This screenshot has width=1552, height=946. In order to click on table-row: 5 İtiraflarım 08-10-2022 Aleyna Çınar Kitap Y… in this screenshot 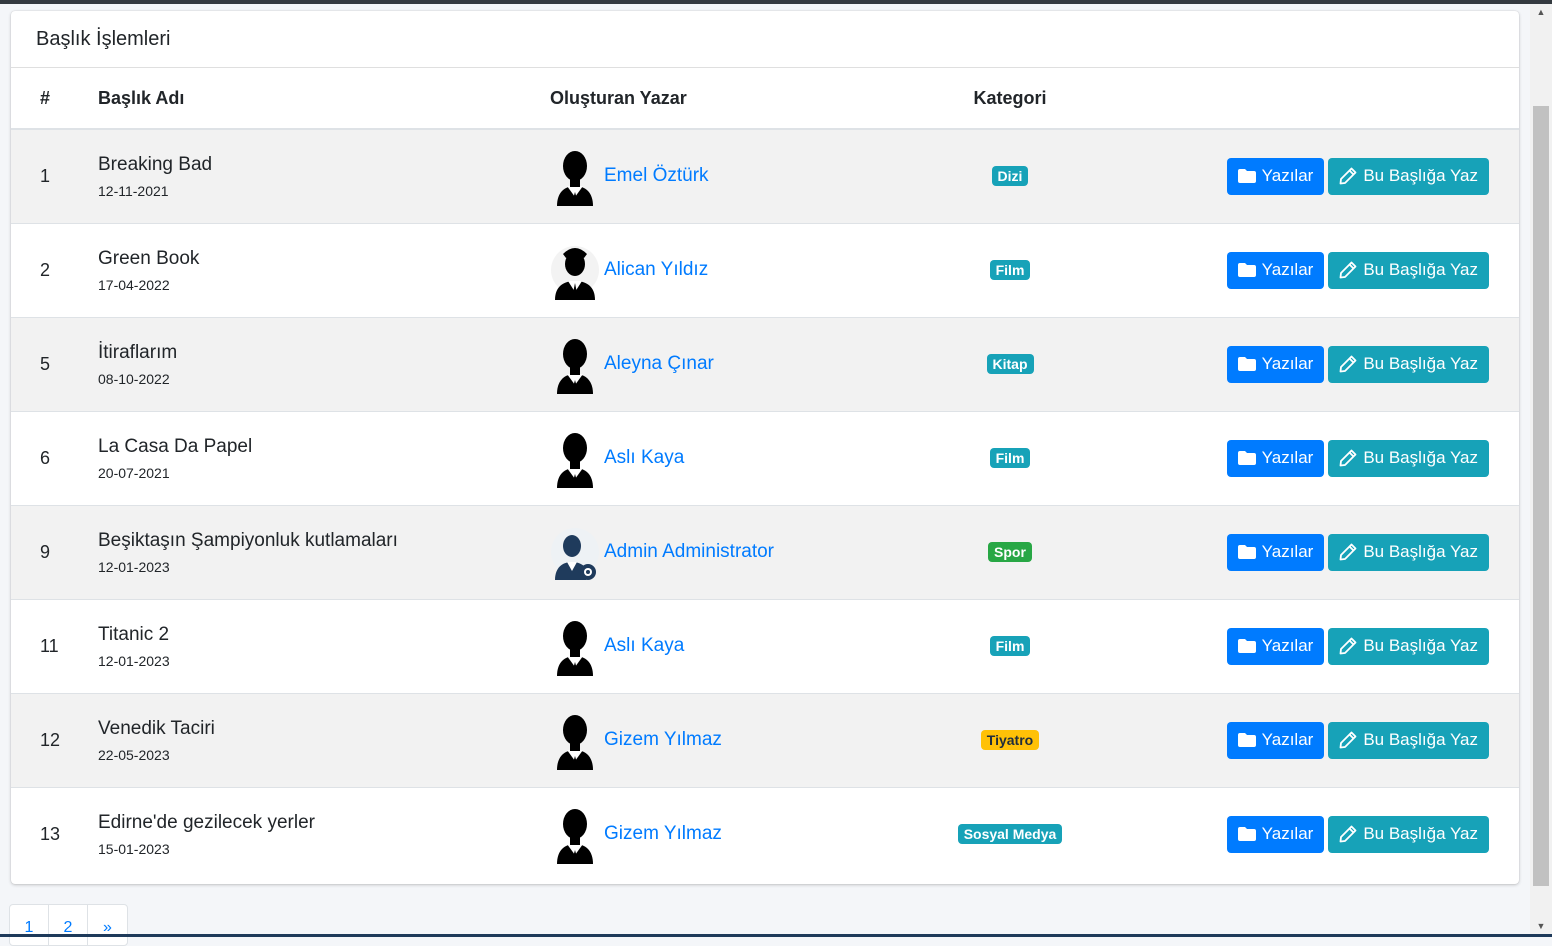, I will do `click(765, 363)`.